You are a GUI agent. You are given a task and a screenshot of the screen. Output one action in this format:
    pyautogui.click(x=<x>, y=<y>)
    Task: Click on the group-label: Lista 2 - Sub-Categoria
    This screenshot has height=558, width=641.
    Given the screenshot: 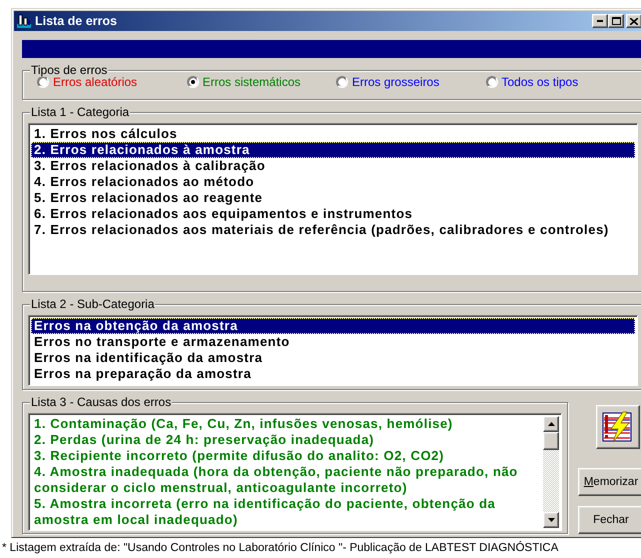 What is the action you would take?
    pyautogui.click(x=93, y=304)
    